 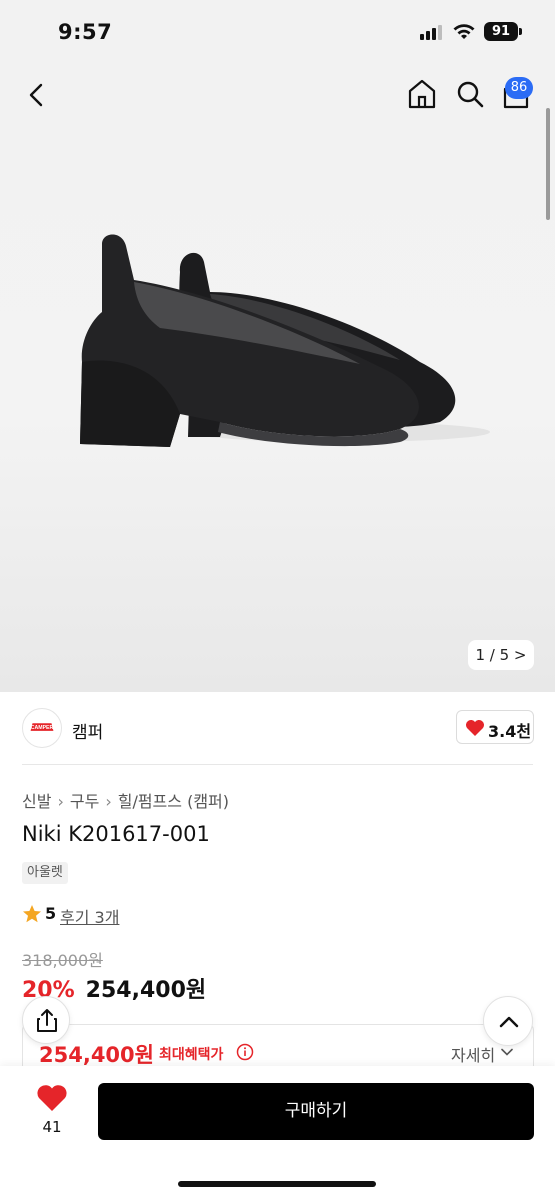 What do you see at coordinates (501, 31) in the screenshot?
I see `battery-icon: 91` at bounding box center [501, 31].